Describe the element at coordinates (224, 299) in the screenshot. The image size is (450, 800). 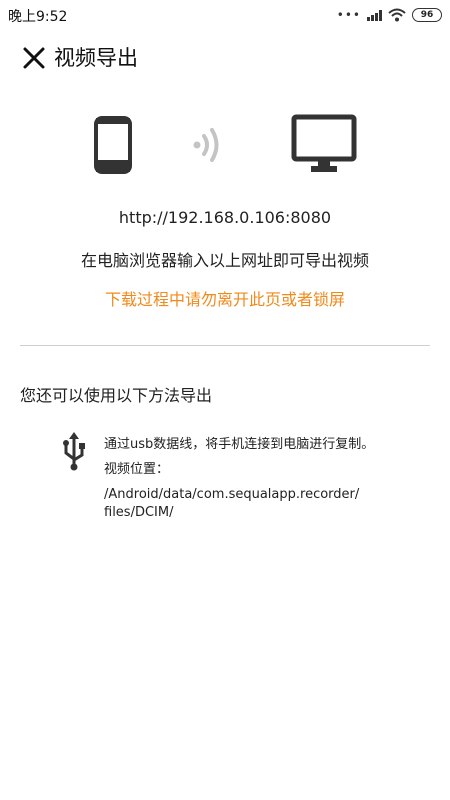
I see `warning-text: 下载过程中请勿离开此页或者锁屏` at that location.